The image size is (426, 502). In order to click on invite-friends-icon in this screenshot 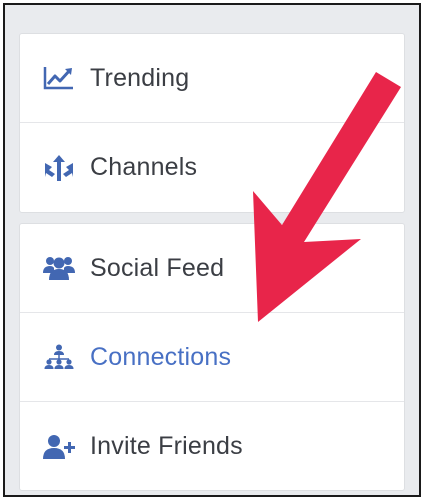, I will do `click(59, 447)`.